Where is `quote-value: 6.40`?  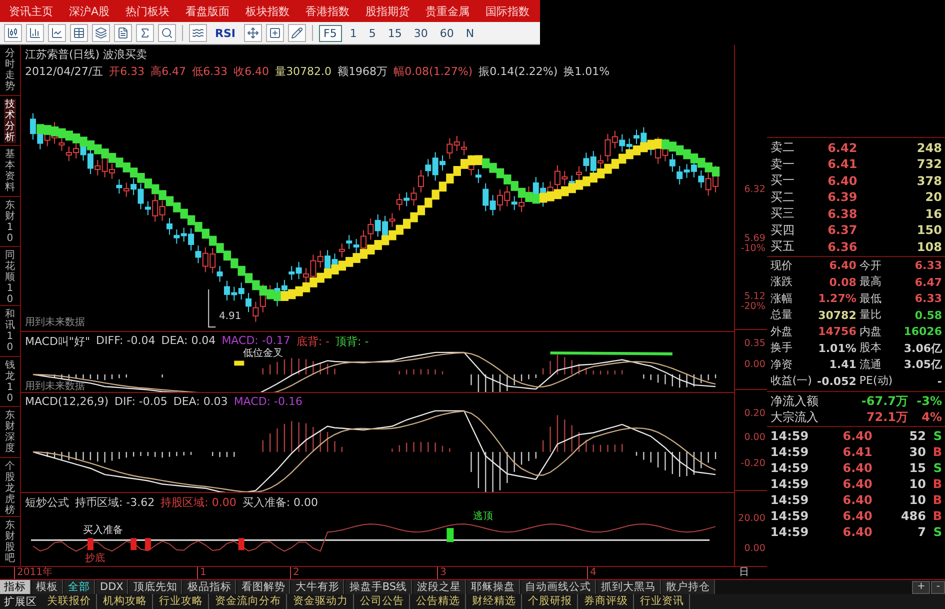 quote-value: 6.40 is located at coordinates (842, 265).